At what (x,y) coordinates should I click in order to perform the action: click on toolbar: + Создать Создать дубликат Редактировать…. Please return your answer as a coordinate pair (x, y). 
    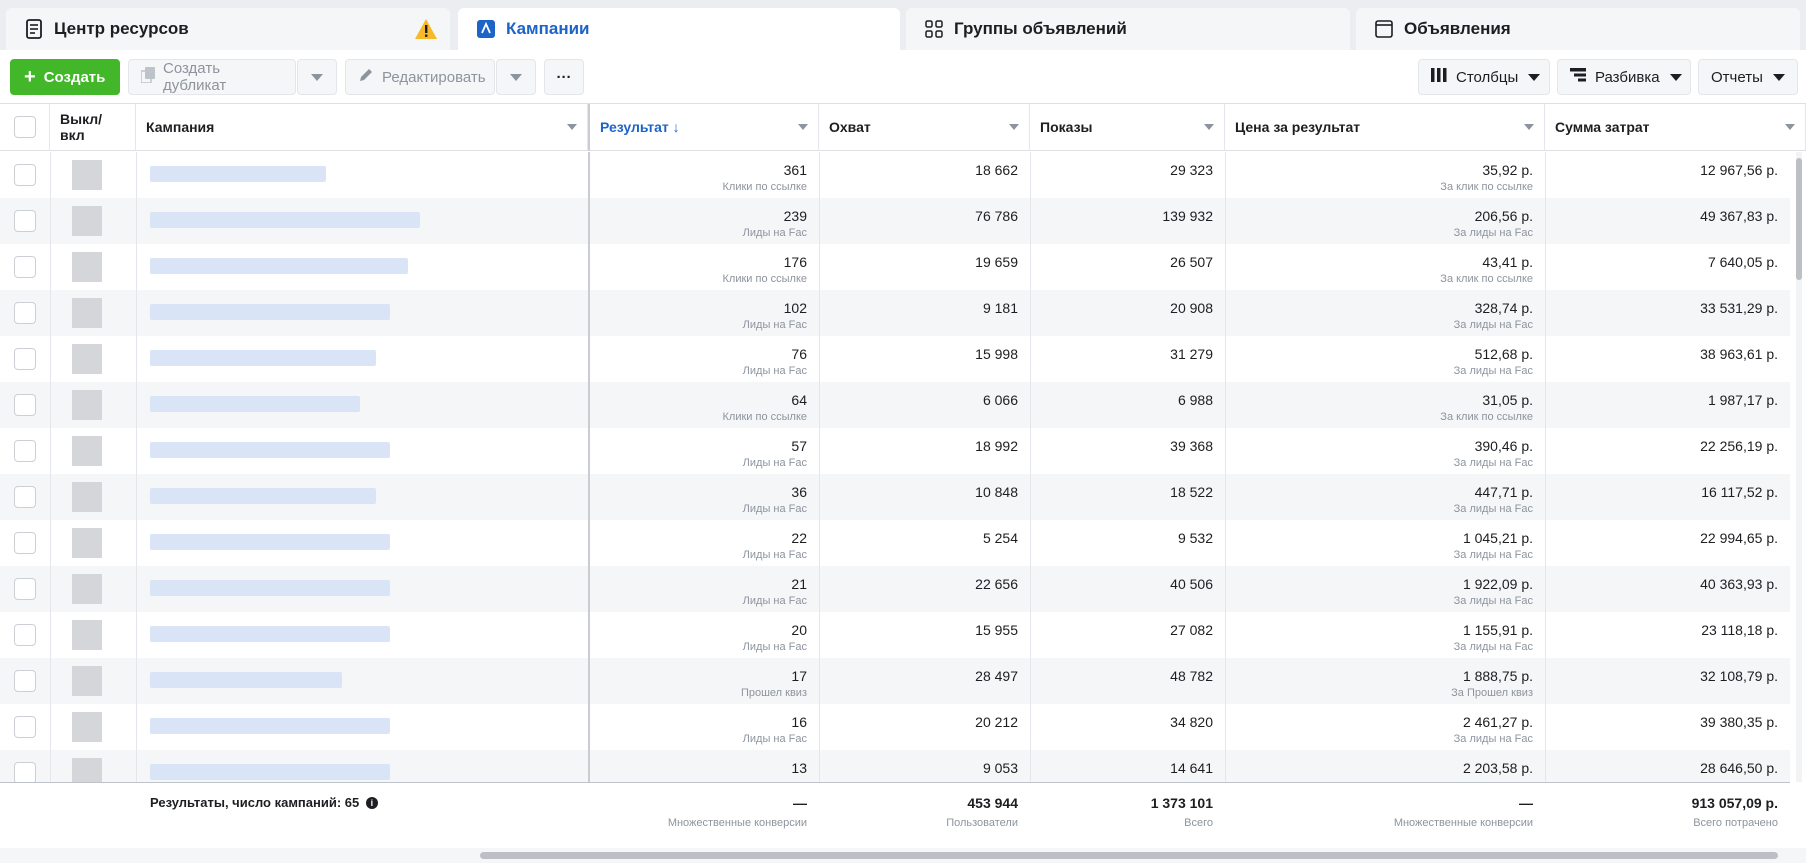
    Looking at the image, I should click on (903, 77).